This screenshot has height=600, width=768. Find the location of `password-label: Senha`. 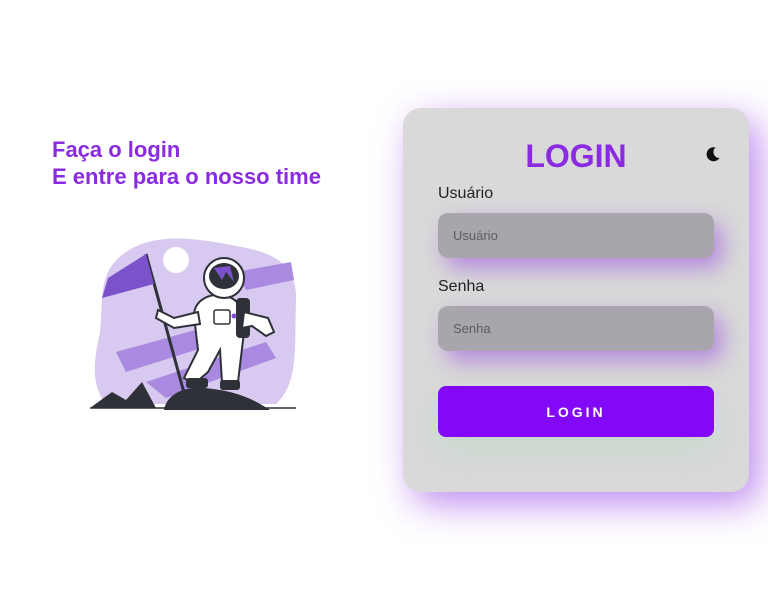

password-label: Senha is located at coordinates (461, 286).